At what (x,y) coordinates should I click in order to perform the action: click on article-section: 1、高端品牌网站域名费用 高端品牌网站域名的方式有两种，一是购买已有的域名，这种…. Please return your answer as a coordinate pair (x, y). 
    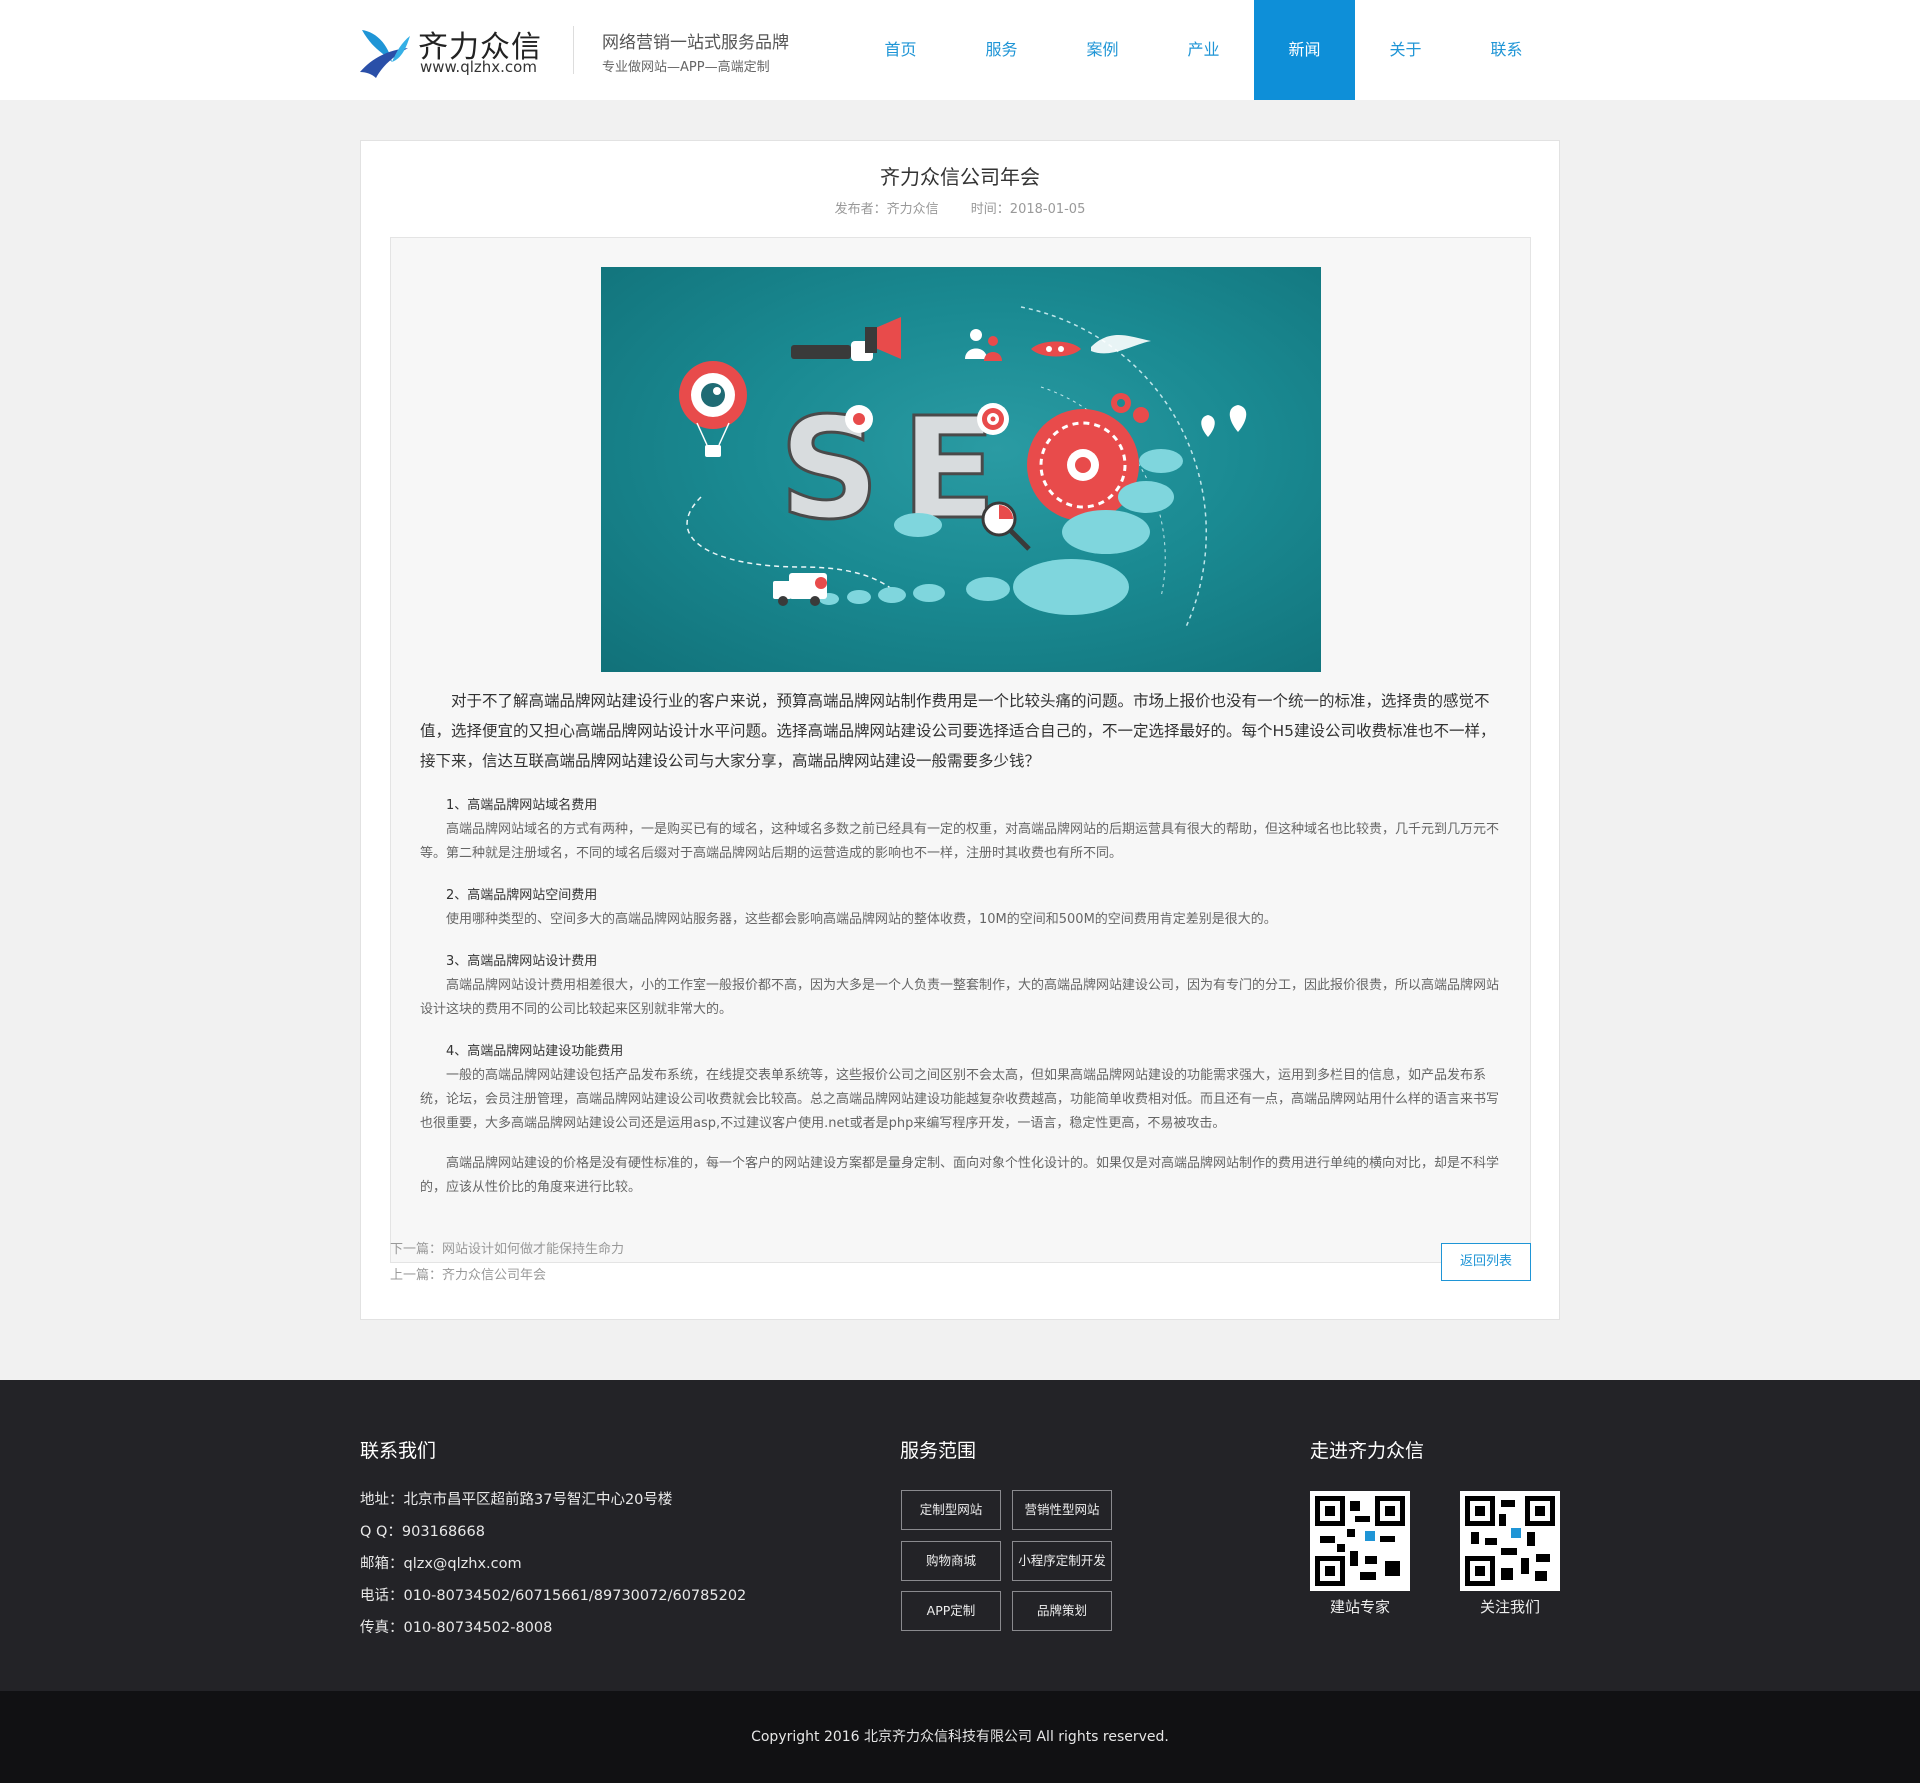
    Looking at the image, I should click on (961, 830).